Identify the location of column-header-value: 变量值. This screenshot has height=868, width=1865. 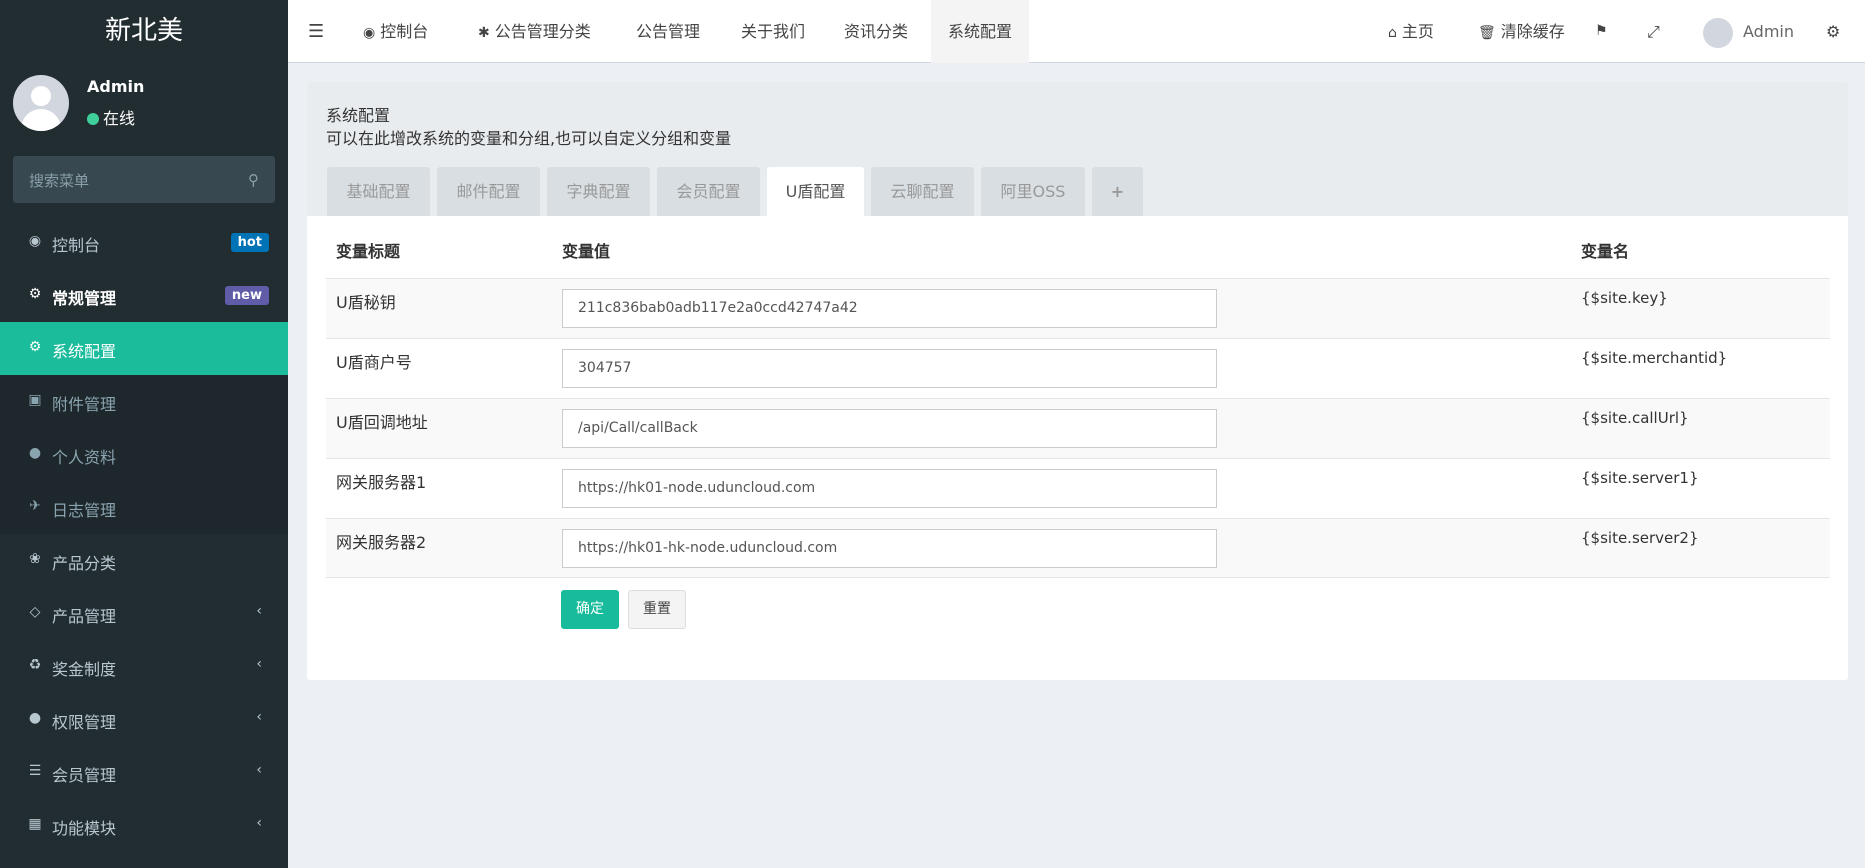
(586, 251).